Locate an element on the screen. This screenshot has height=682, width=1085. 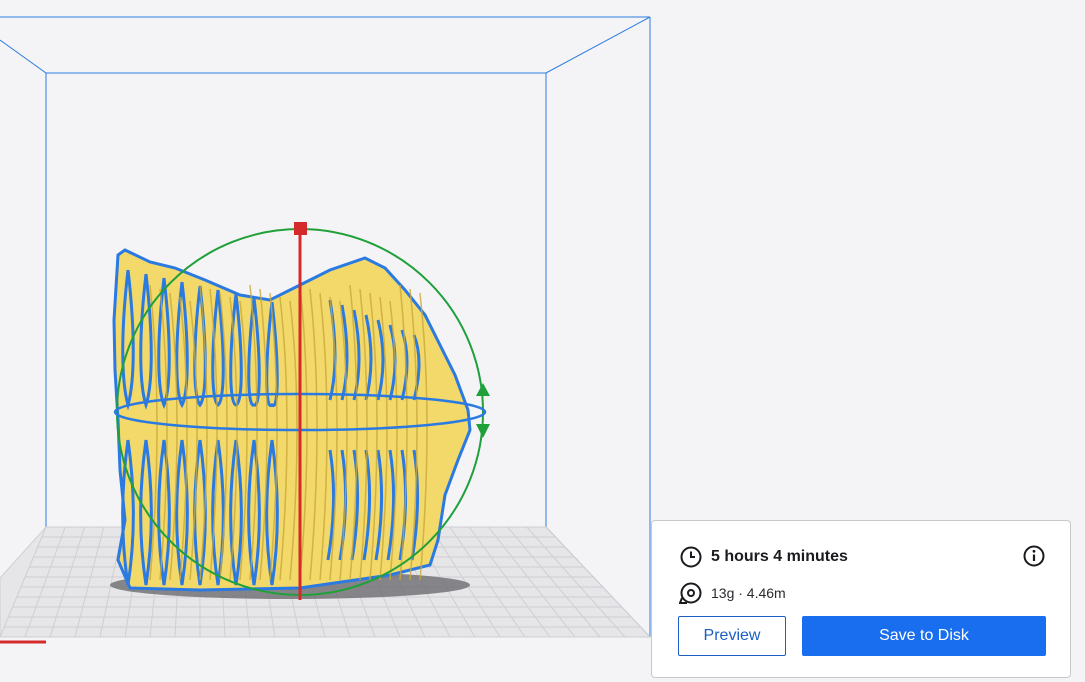
filament-spool-icon is located at coordinates (691, 593).